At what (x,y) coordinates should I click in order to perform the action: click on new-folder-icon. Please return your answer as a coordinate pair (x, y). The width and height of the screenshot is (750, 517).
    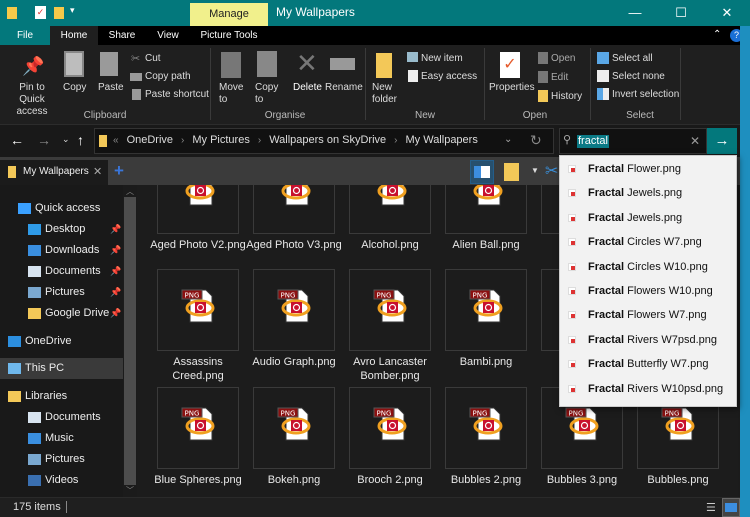
    Looking at the image, I should click on (59, 13).